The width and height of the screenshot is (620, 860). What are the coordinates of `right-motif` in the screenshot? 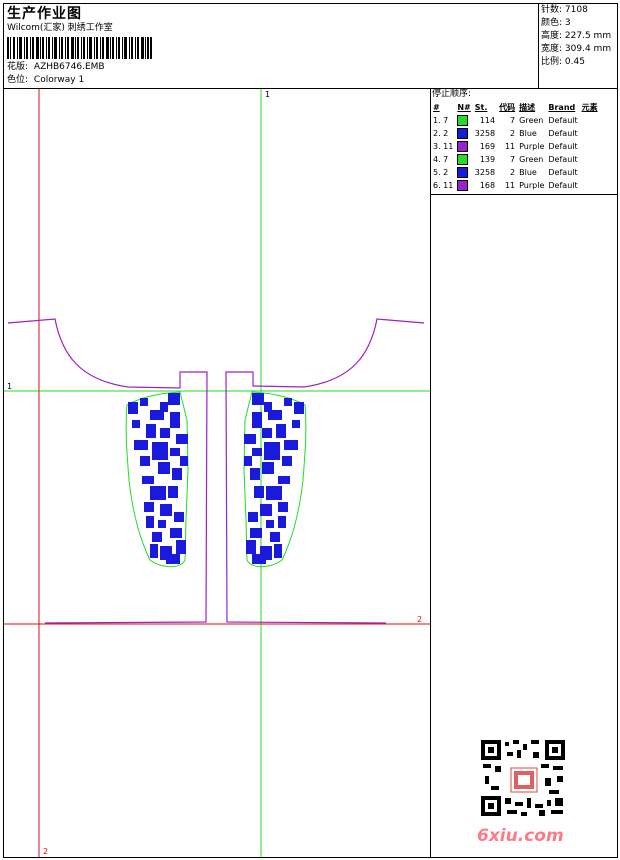 It's located at (274, 478).